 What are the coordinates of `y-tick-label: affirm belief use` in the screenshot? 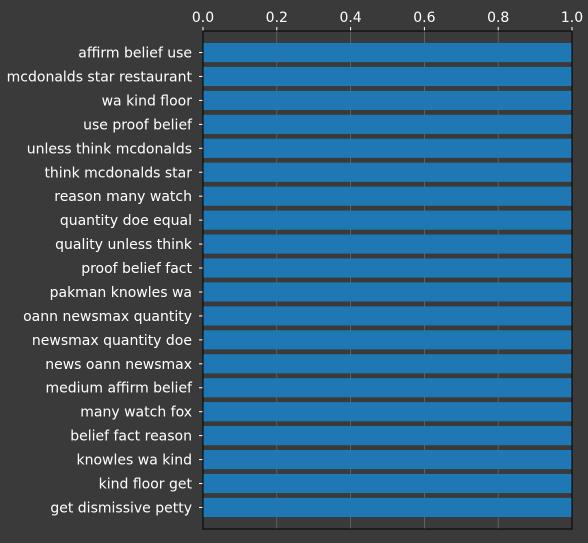 It's located at (135, 54).